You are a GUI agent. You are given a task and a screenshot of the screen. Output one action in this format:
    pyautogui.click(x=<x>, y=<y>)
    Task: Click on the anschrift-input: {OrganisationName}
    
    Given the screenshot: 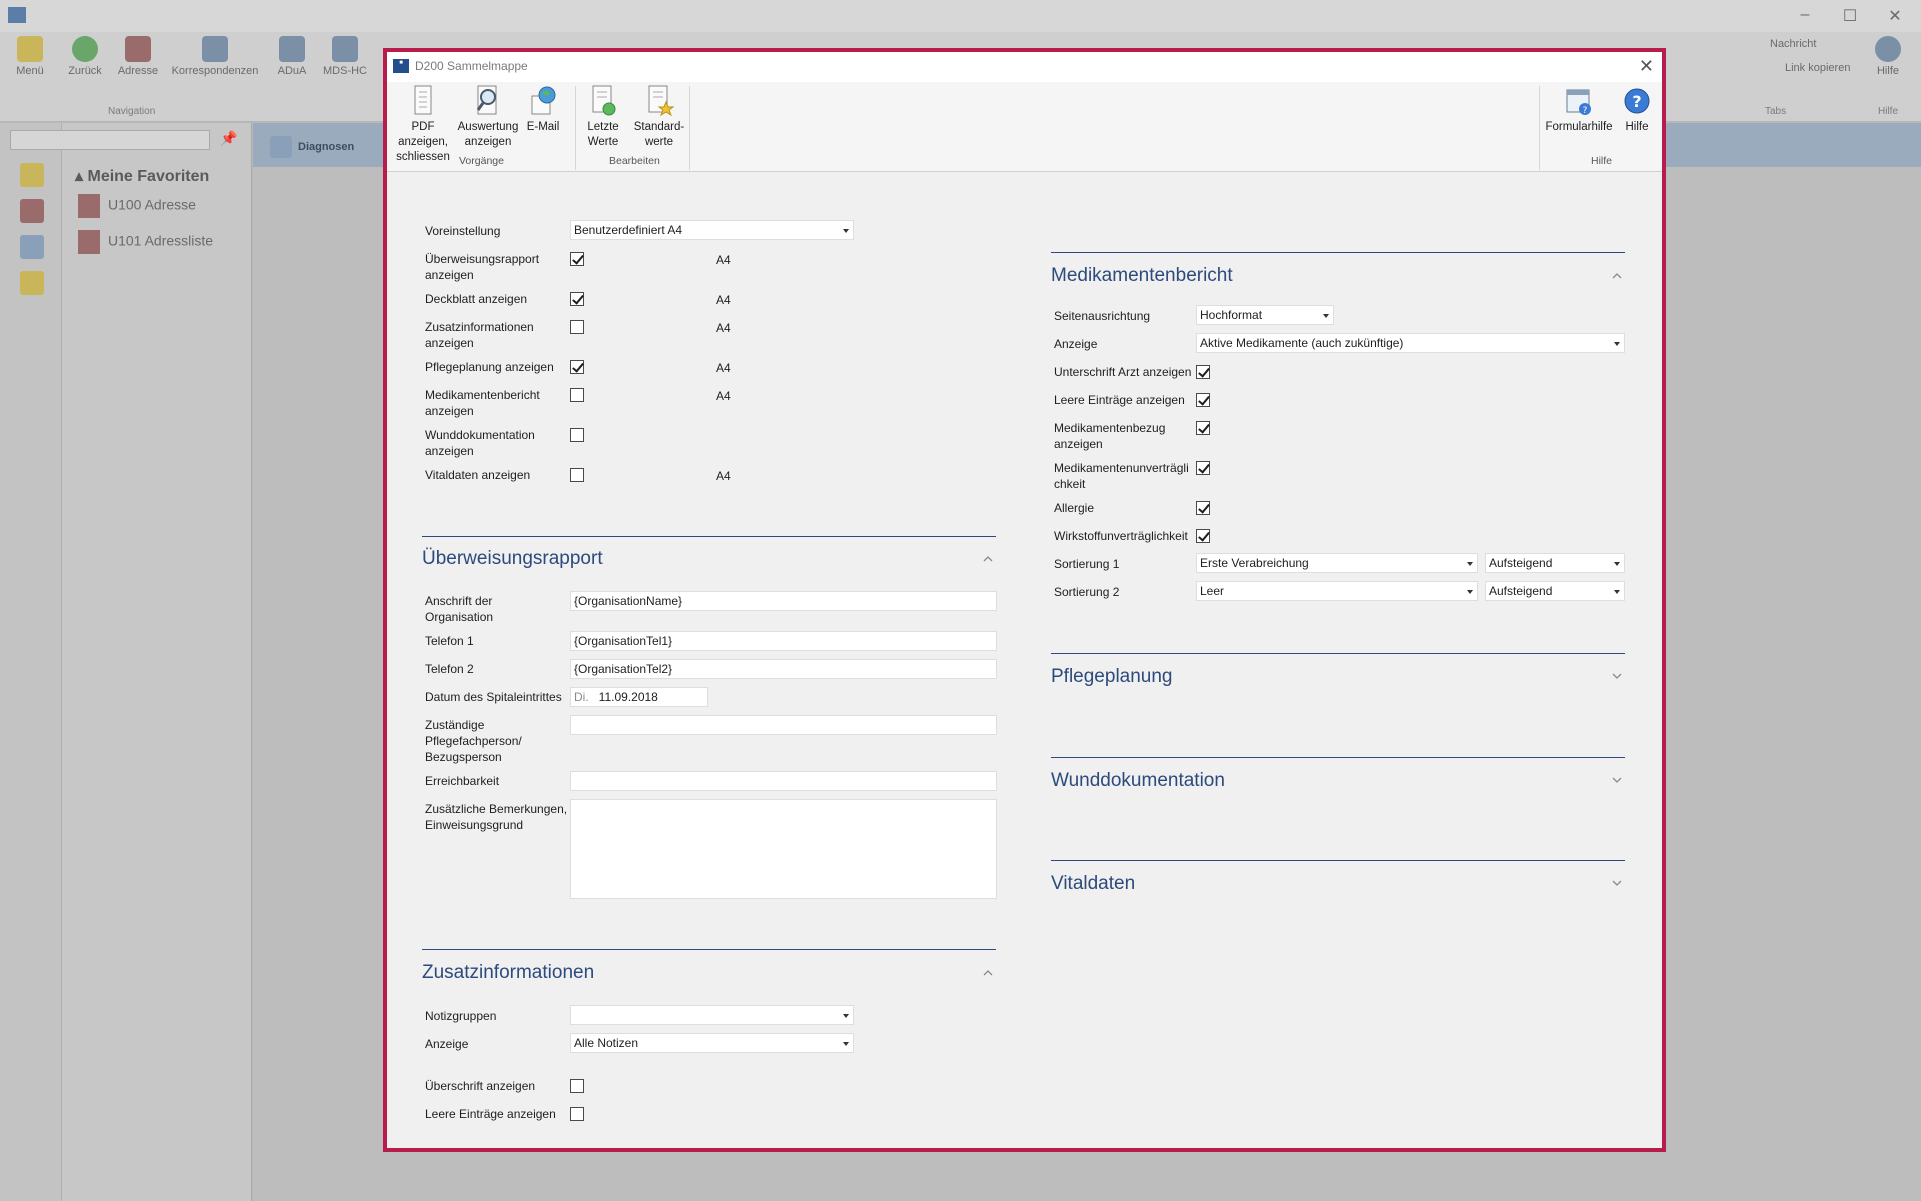 What is the action you would take?
    pyautogui.click(x=783, y=601)
    